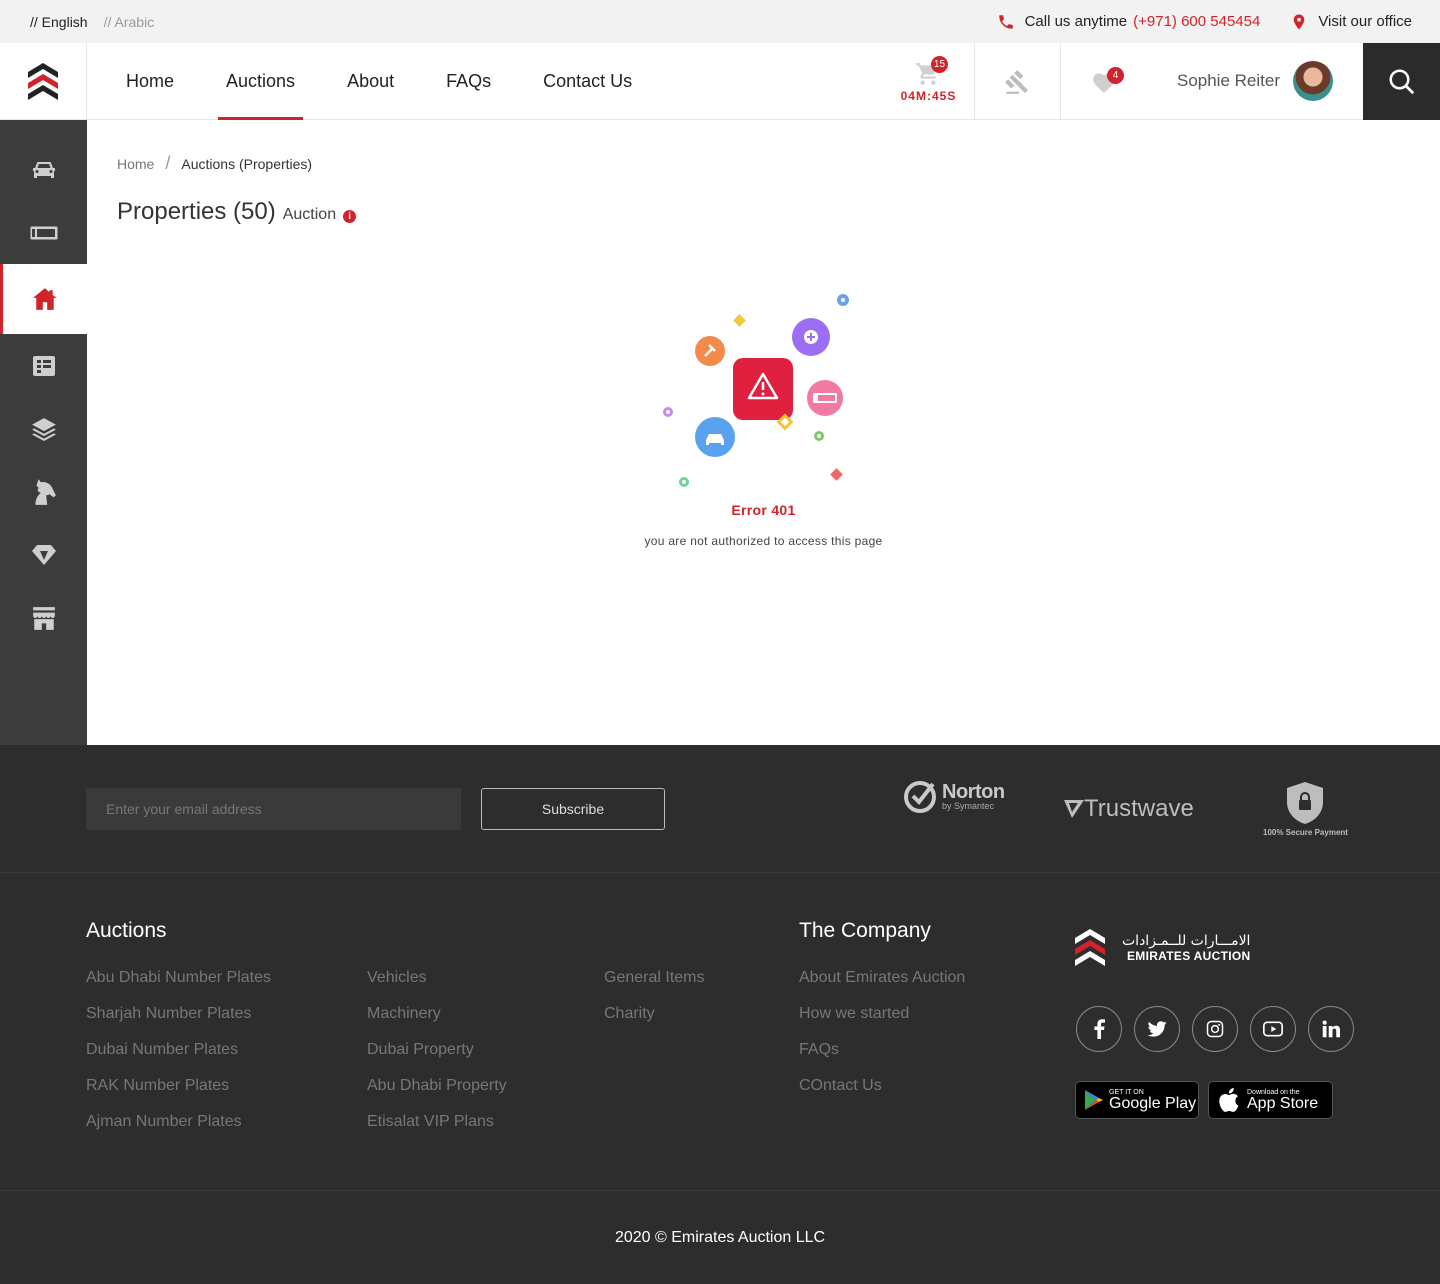 The width and height of the screenshot is (1440, 1284). I want to click on call-us: Call us anytime (+971) 600 545454, so click(1128, 22).